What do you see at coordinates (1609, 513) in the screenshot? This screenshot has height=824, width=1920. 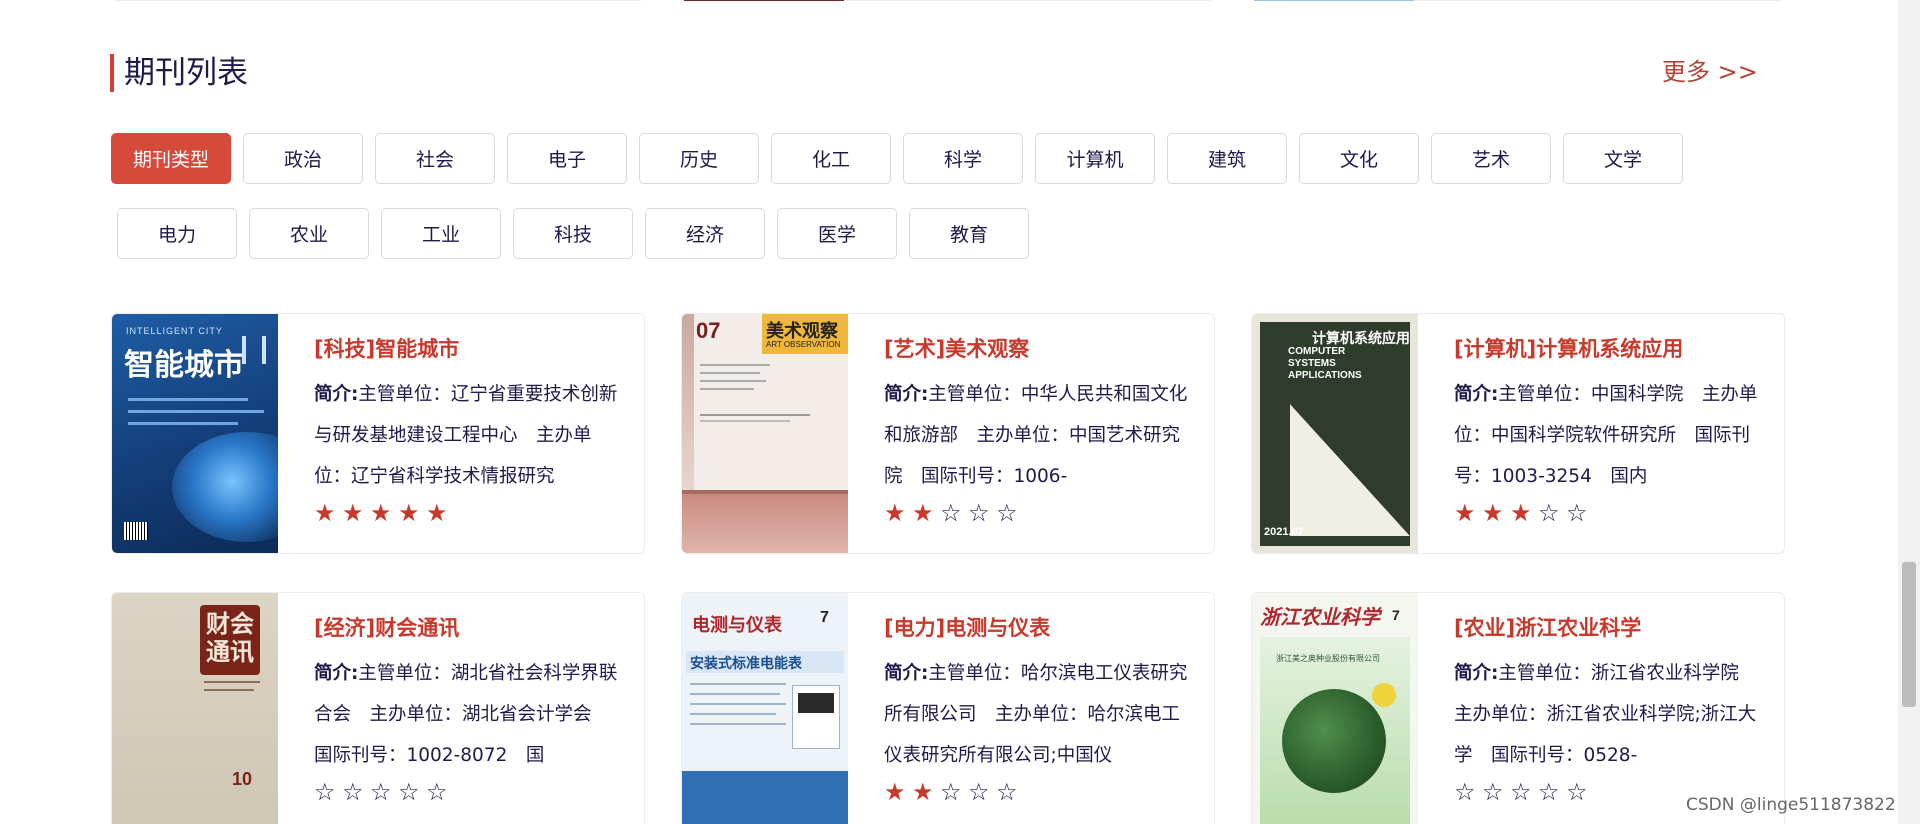 I see `rating-stars: ★ ★ ★ ☆ ☆` at bounding box center [1609, 513].